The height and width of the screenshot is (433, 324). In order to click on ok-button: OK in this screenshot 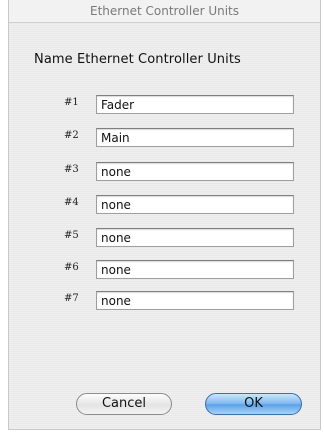, I will do `click(253, 404)`.